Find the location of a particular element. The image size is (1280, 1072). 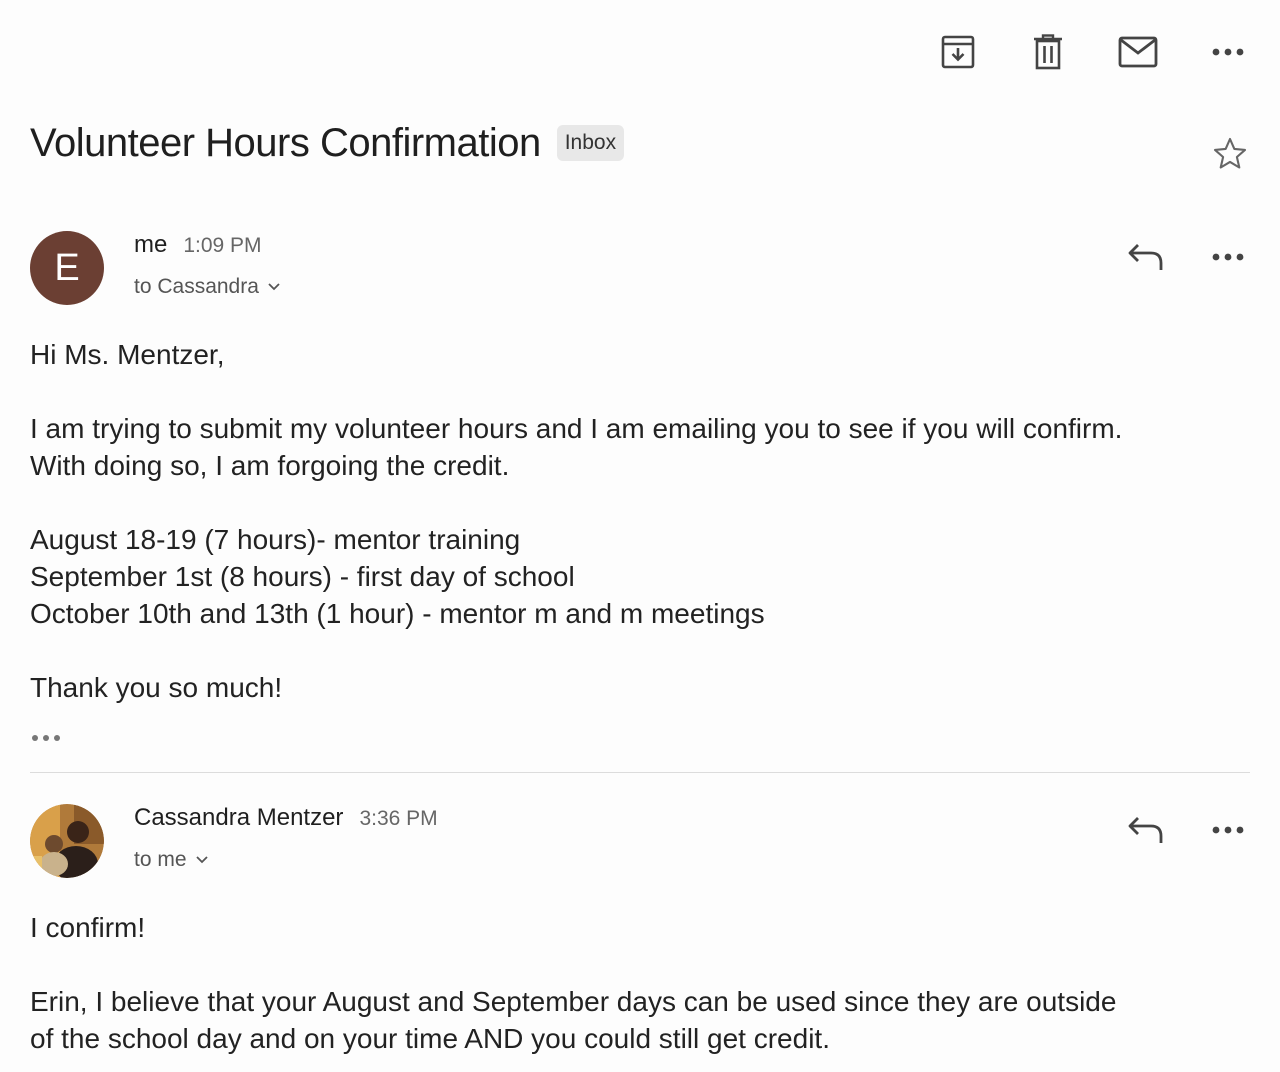

message-time: 1:09 PM is located at coordinates (222, 245).